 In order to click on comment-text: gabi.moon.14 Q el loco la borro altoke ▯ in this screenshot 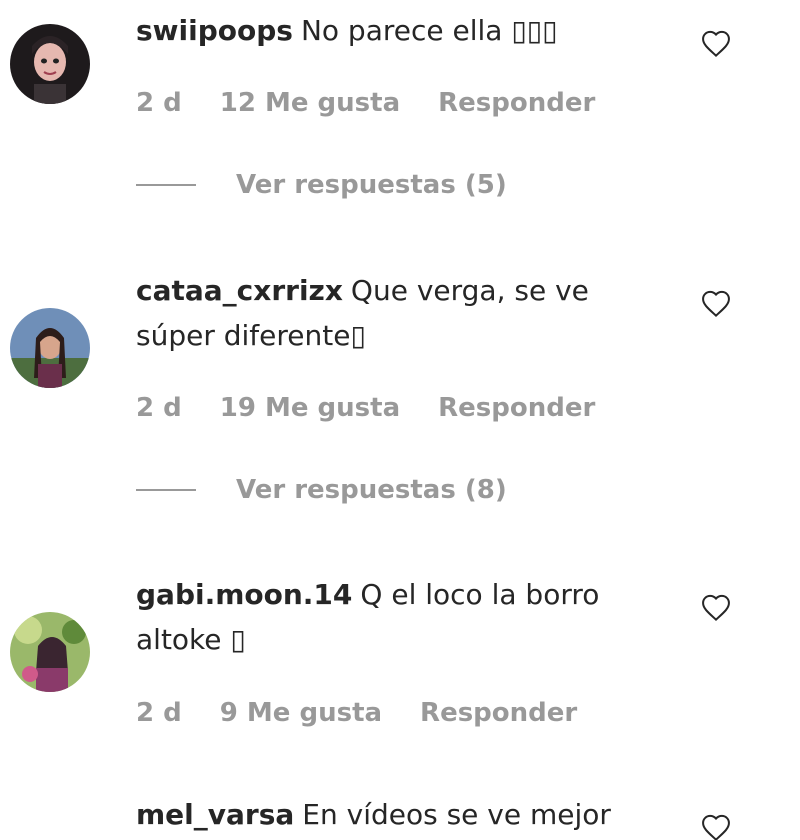, I will do `click(396, 617)`.